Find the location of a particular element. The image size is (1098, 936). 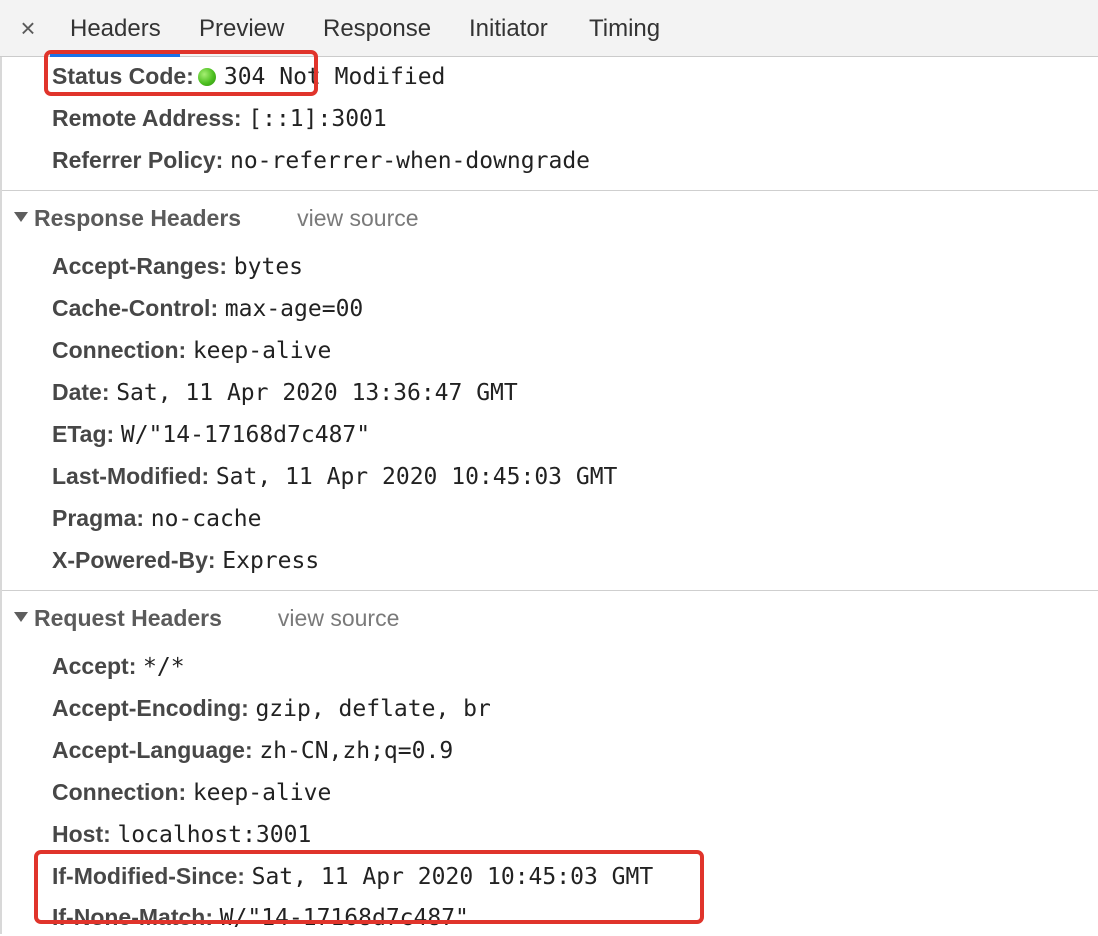

header-key: Accept-Encoding: is located at coordinates (150, 708).